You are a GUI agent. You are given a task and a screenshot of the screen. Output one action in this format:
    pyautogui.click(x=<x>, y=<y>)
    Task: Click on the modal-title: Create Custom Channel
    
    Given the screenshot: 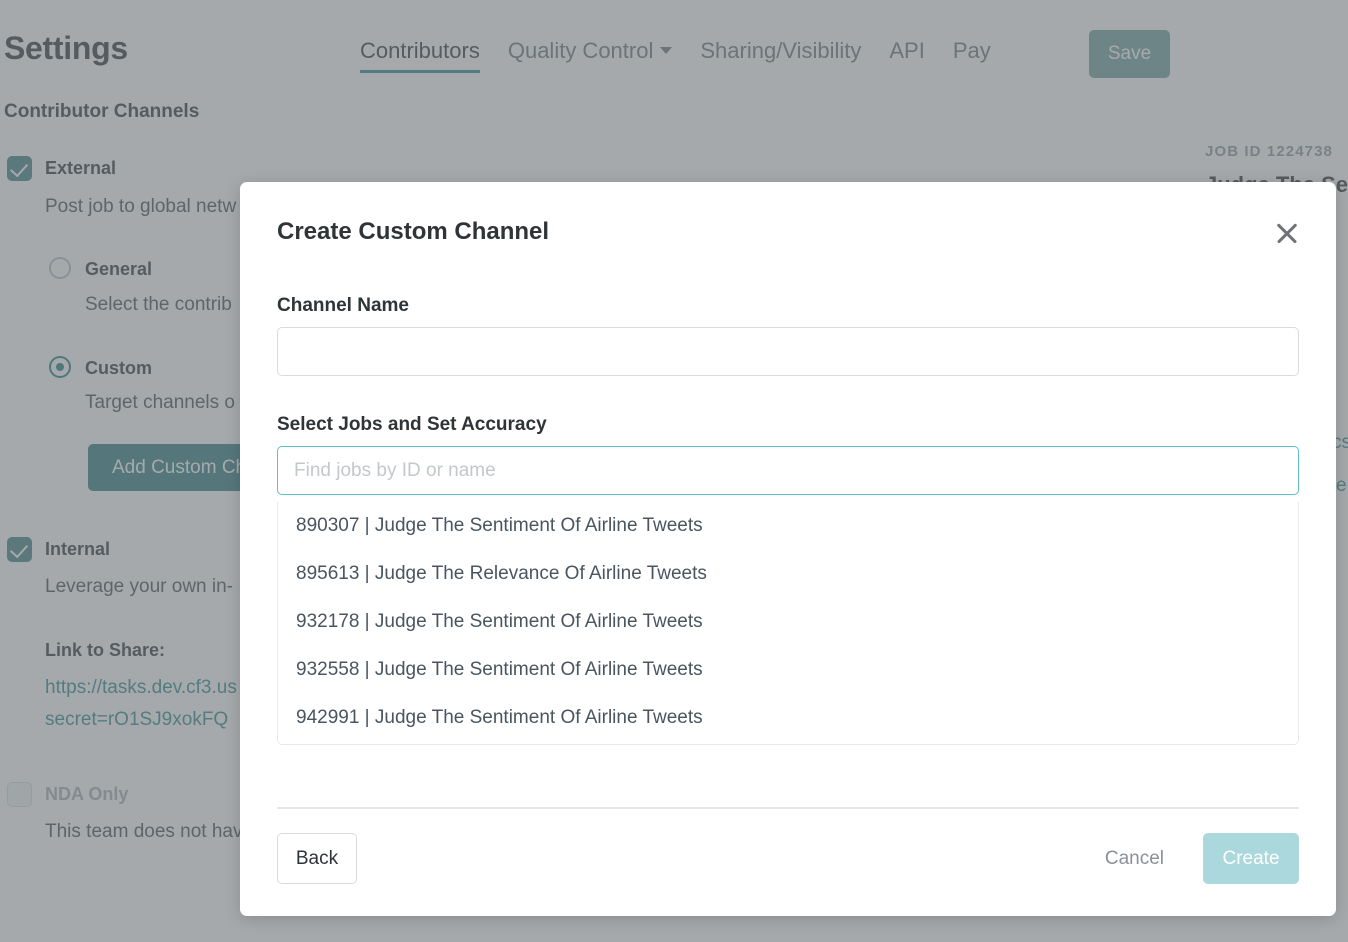 What is the action you would take?
    pyautogui.click(x=413, y=231)
    